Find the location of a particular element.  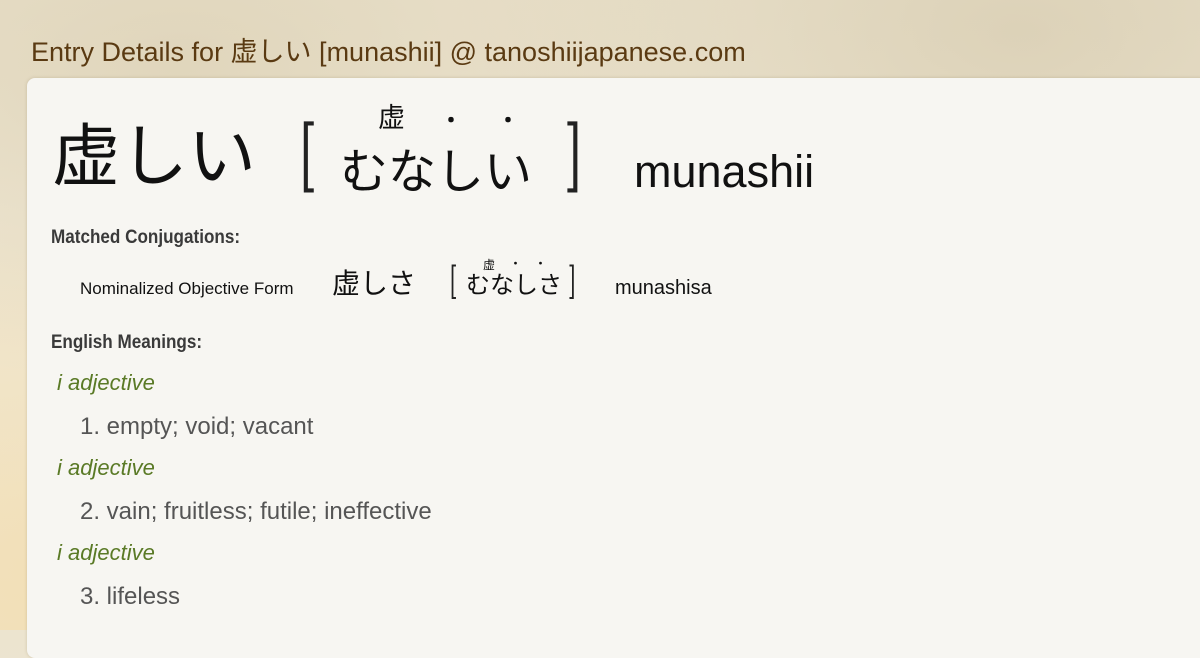

entry-reading: むなしい is located at coordinates (436, 172).